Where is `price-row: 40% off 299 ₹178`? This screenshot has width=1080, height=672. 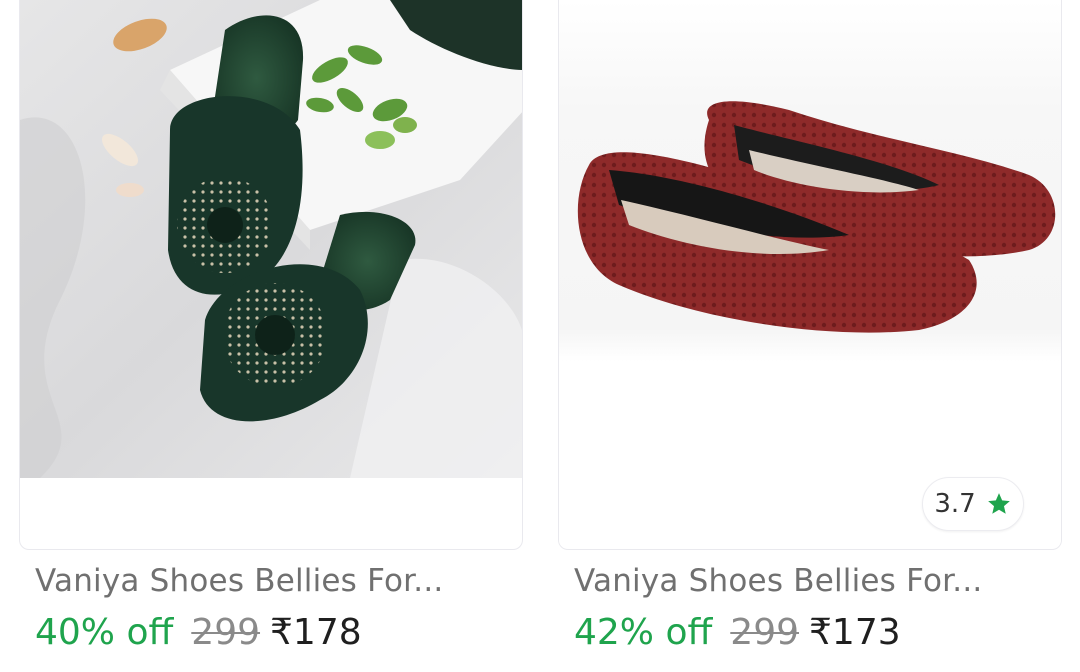 price-row: 40% off 299 ₹178 is located at coordinates (198, 632).